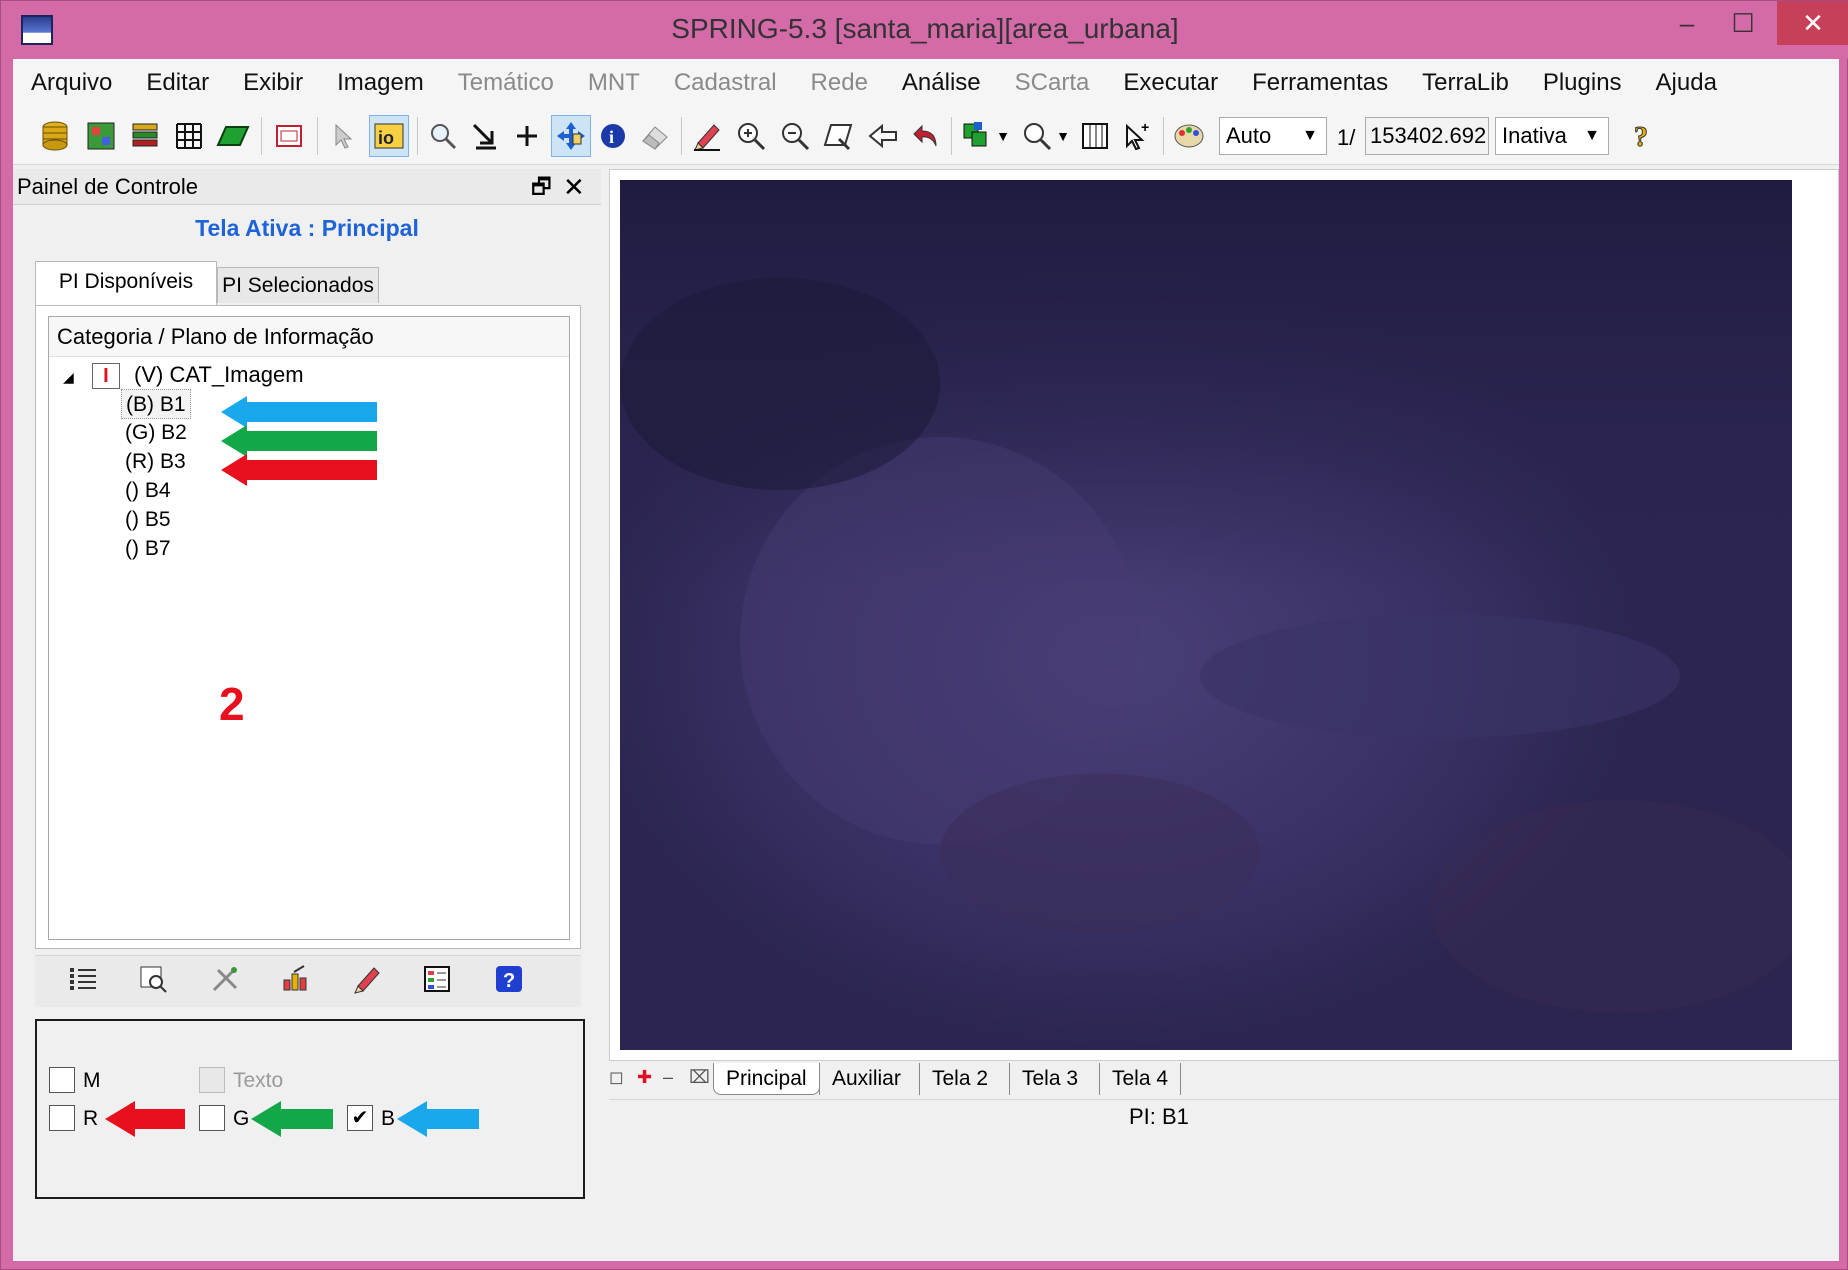  Describe the element at coordinates (153, 982) in the screenshot. I see `zoom-plane-icon` at that location.